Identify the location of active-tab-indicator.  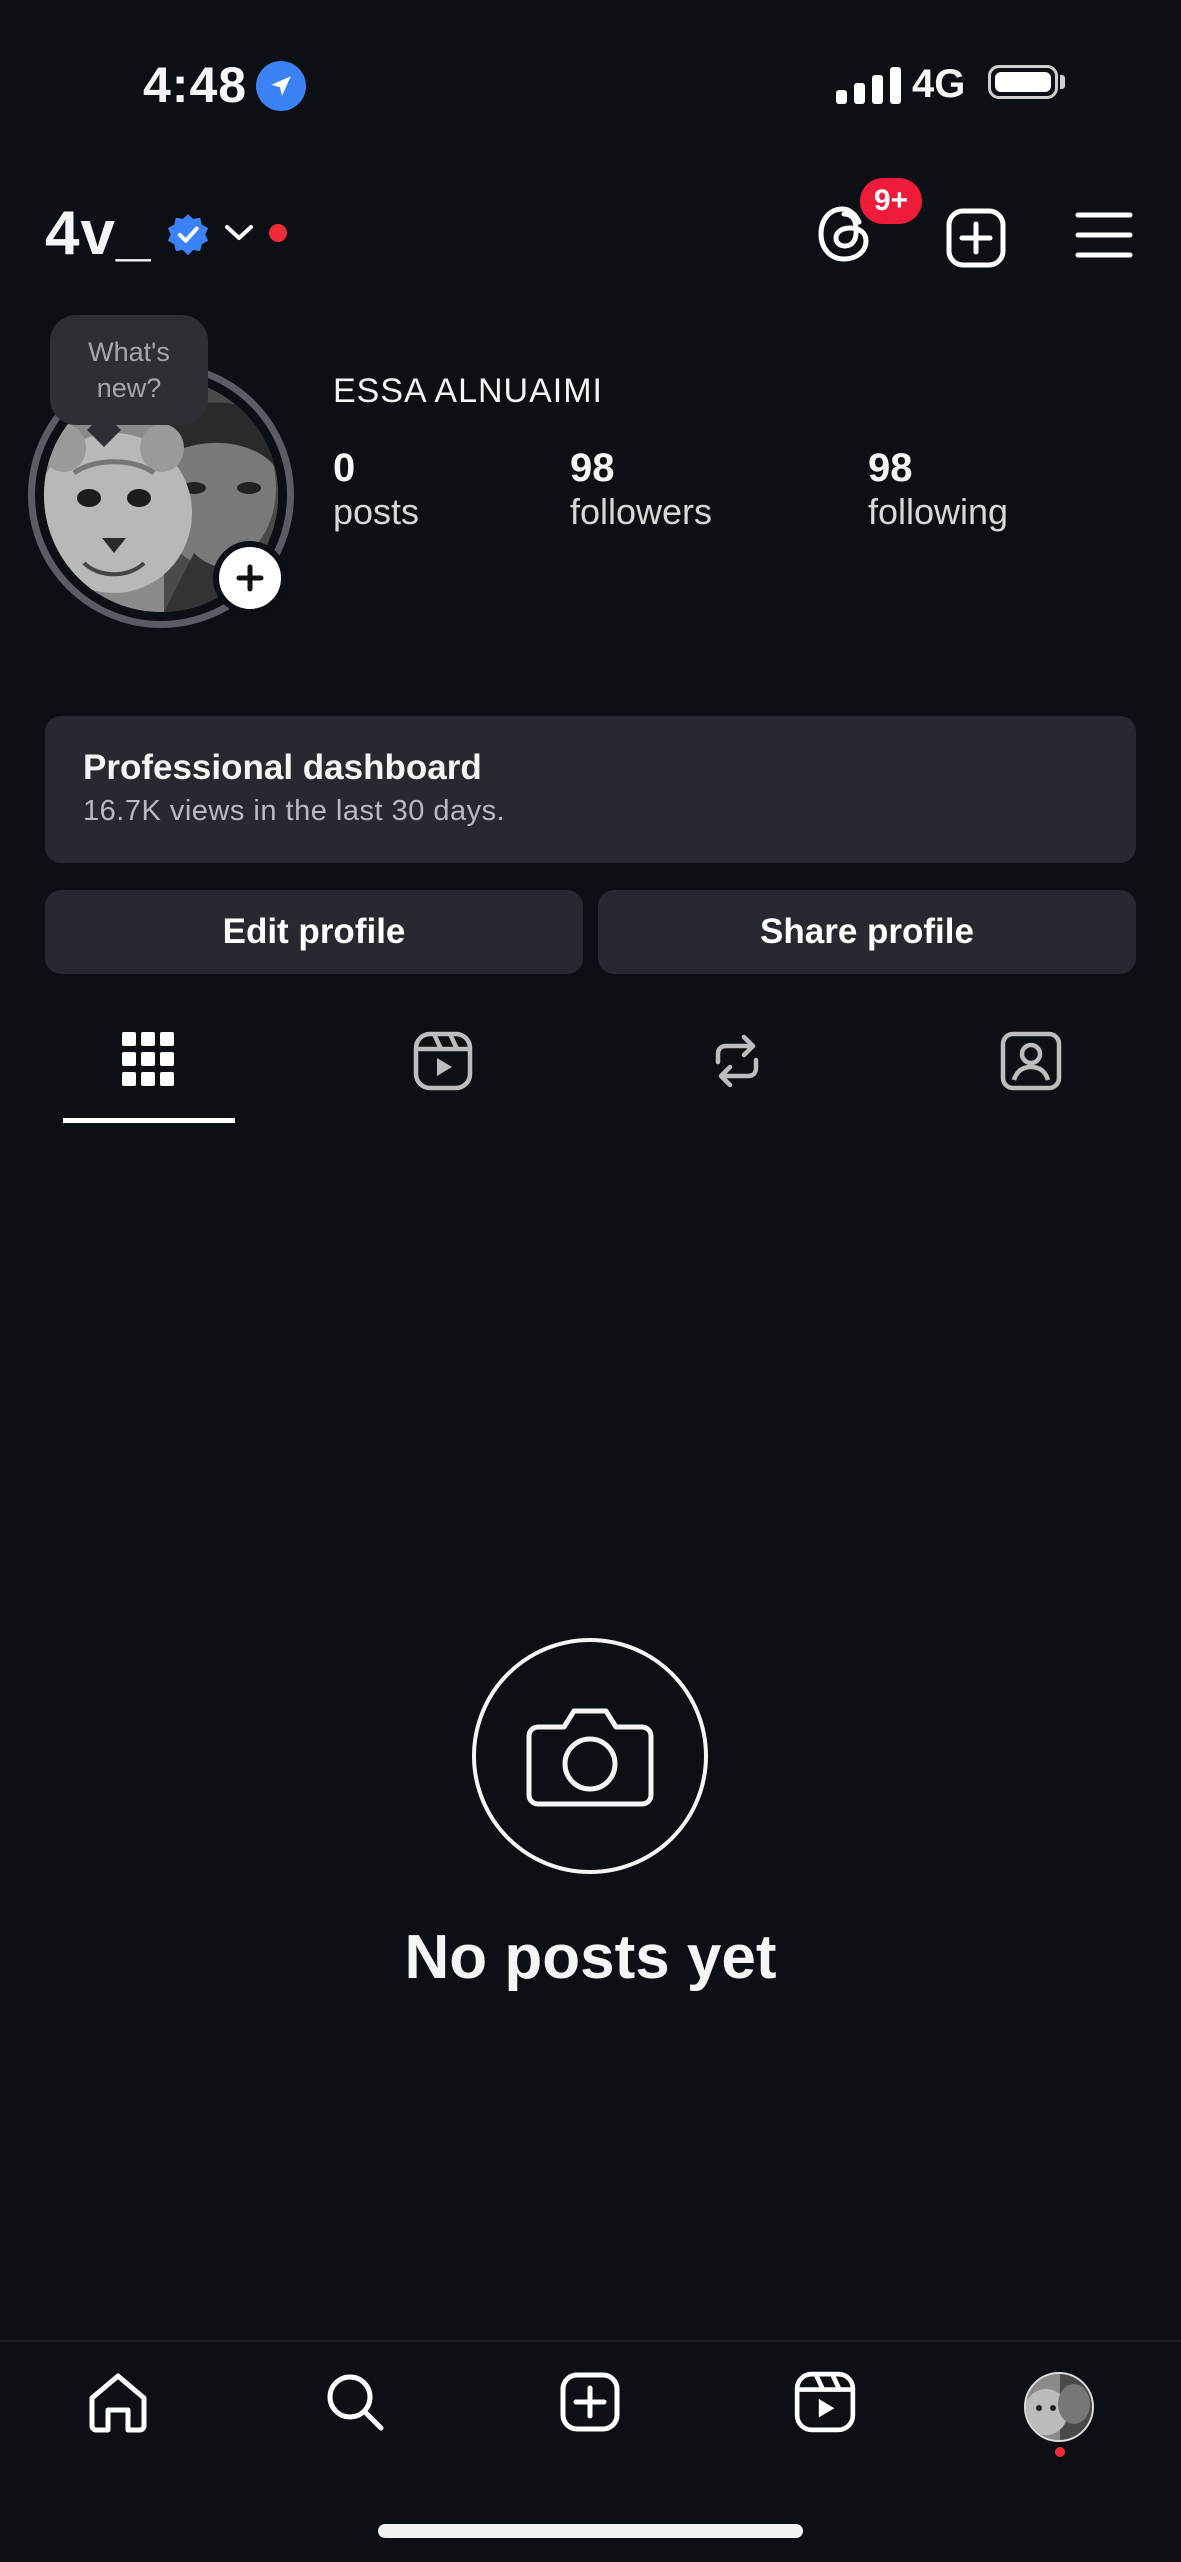
(149, 1120).